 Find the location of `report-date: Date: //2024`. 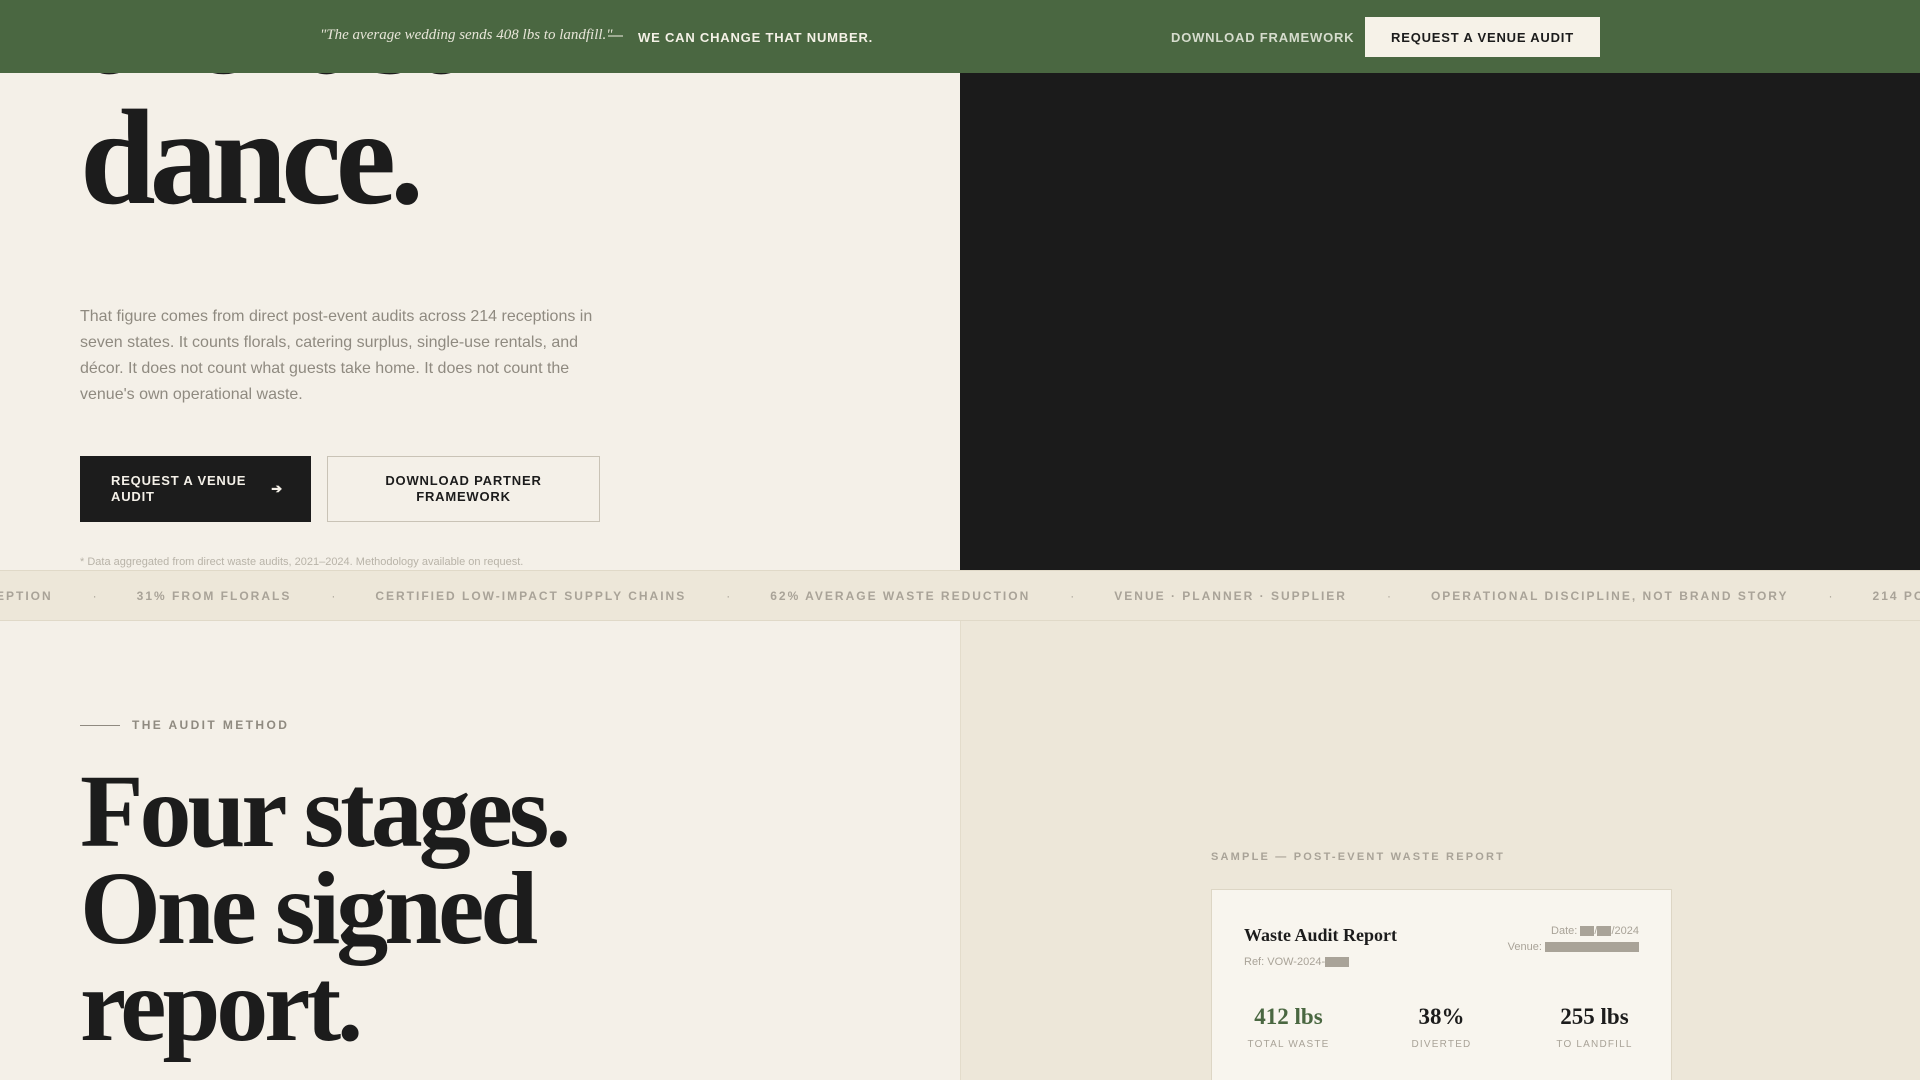

report-date: Date: //2024 is located at coordinates (1595, 931).